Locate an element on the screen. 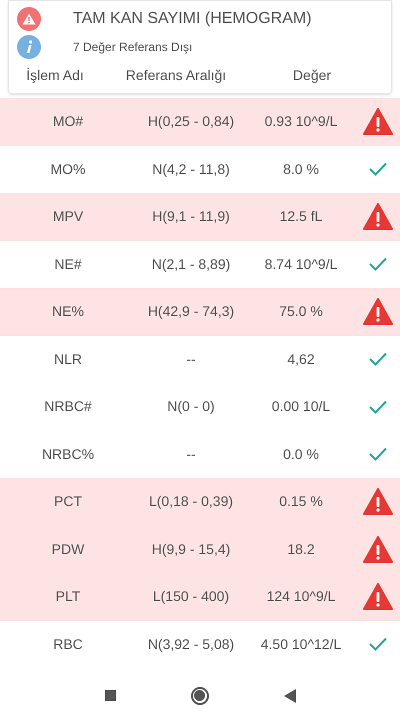 Image resolution: width=400 pixels, height=719 pixels. result-row: MPV H(9,1 - 11,9) 12.5 fL is located at coordinates (200, 216).